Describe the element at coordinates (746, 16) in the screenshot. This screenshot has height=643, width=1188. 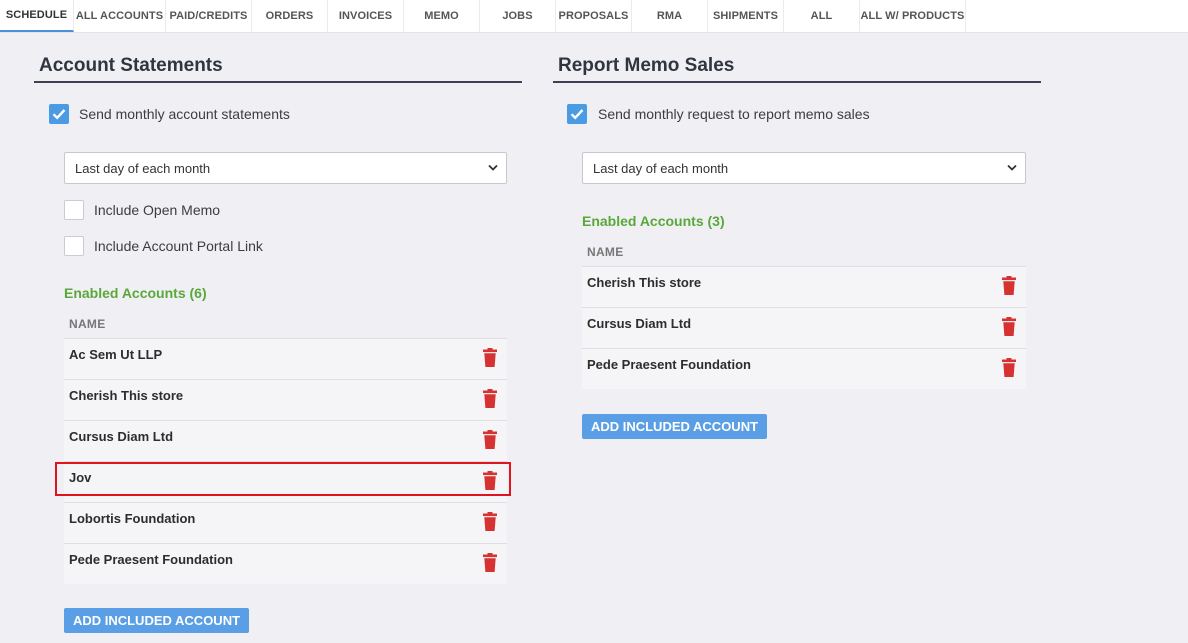
I see `tab-shipments: SHIPMENTS` at that location.